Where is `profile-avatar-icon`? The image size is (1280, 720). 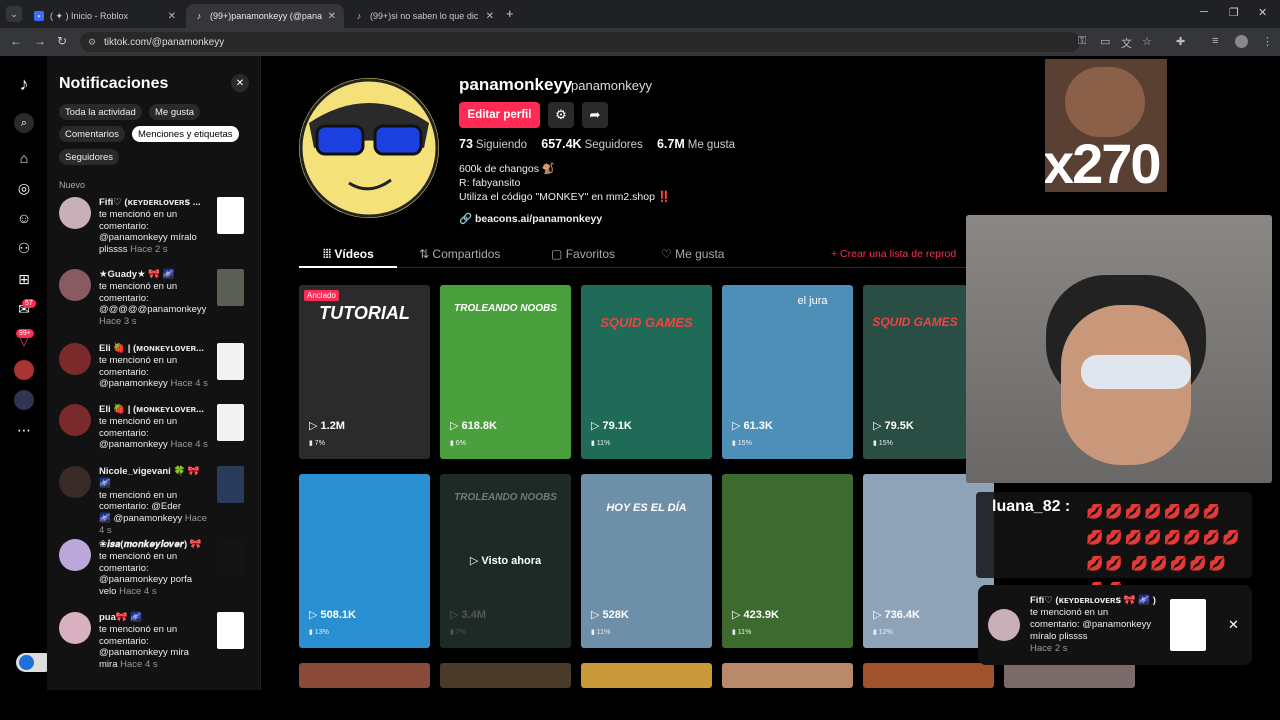
profile-avatar-icon is located at coordinates (24, 370).